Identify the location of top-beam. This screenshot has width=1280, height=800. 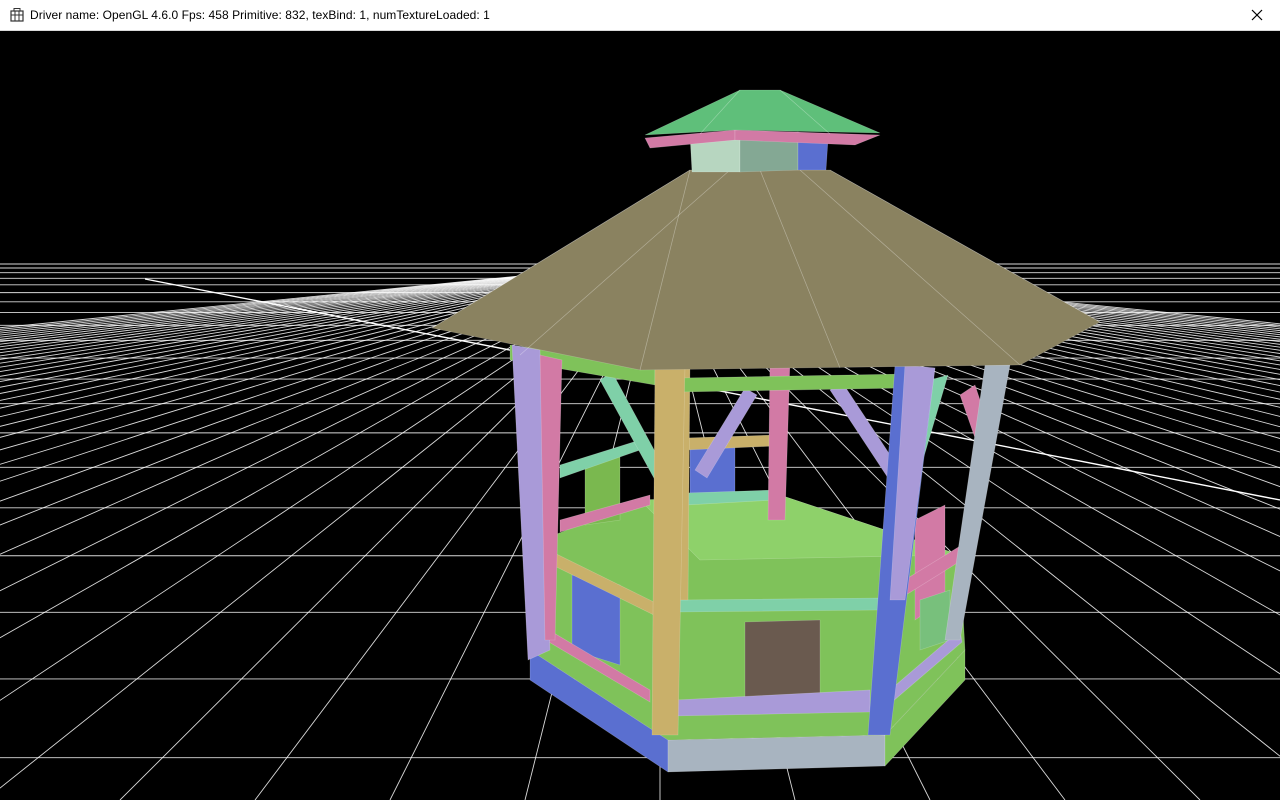
(792, 383).